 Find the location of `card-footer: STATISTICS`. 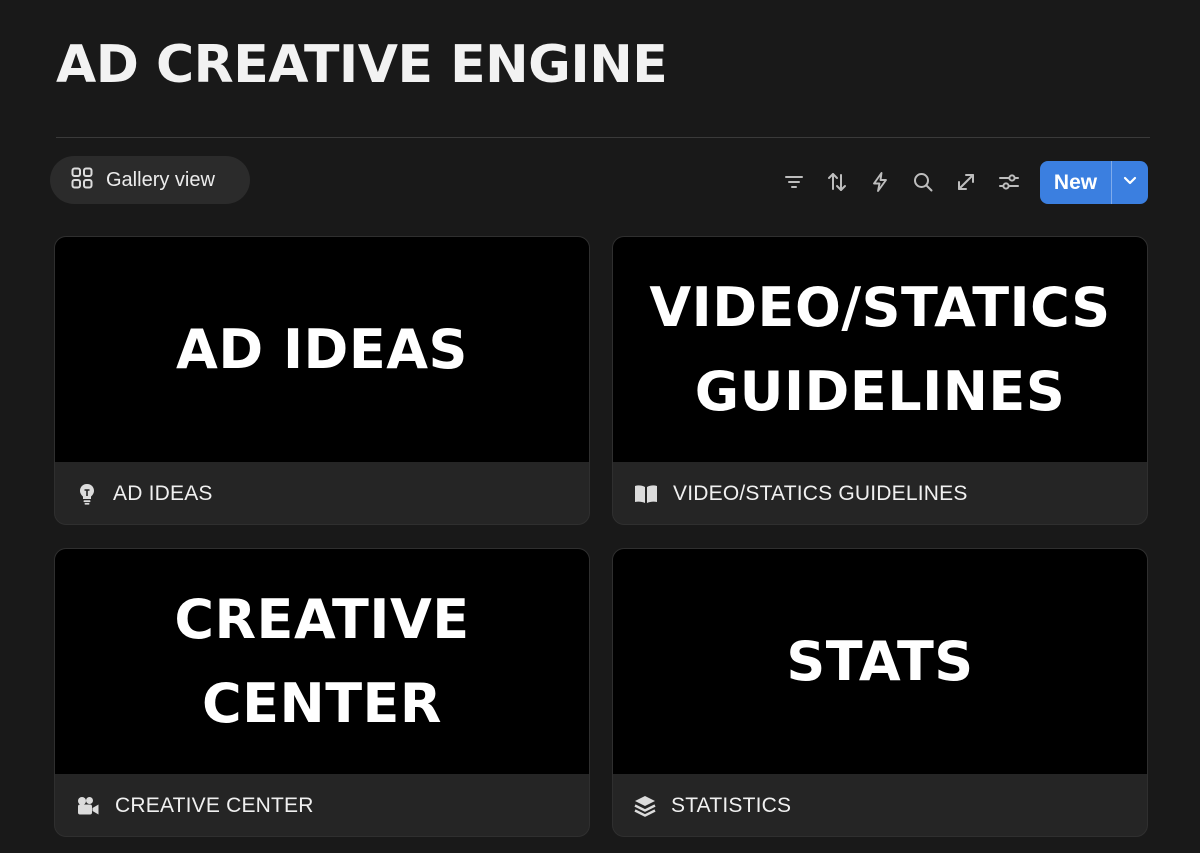

card-footer: STATISTICS is located at coordinates (880, 805).